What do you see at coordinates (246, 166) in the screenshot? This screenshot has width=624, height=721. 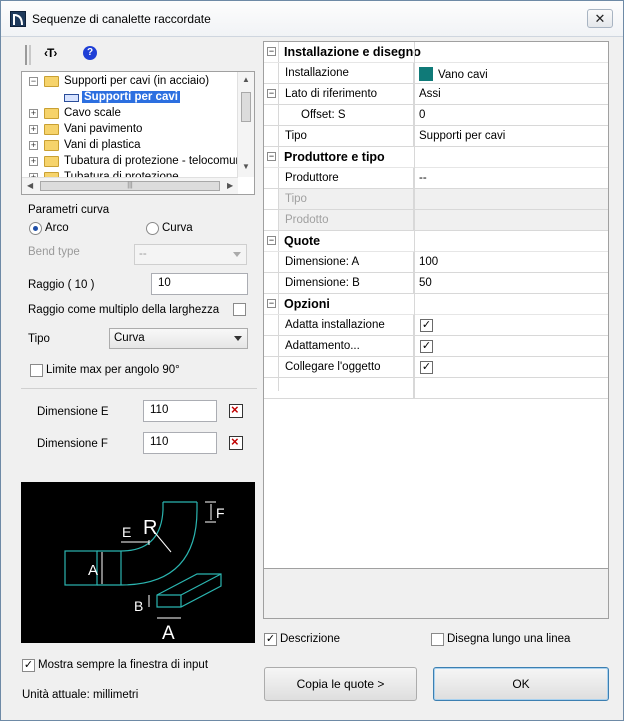 I see `scroll-down-icon: ▼` at bounding box center [246, 166].